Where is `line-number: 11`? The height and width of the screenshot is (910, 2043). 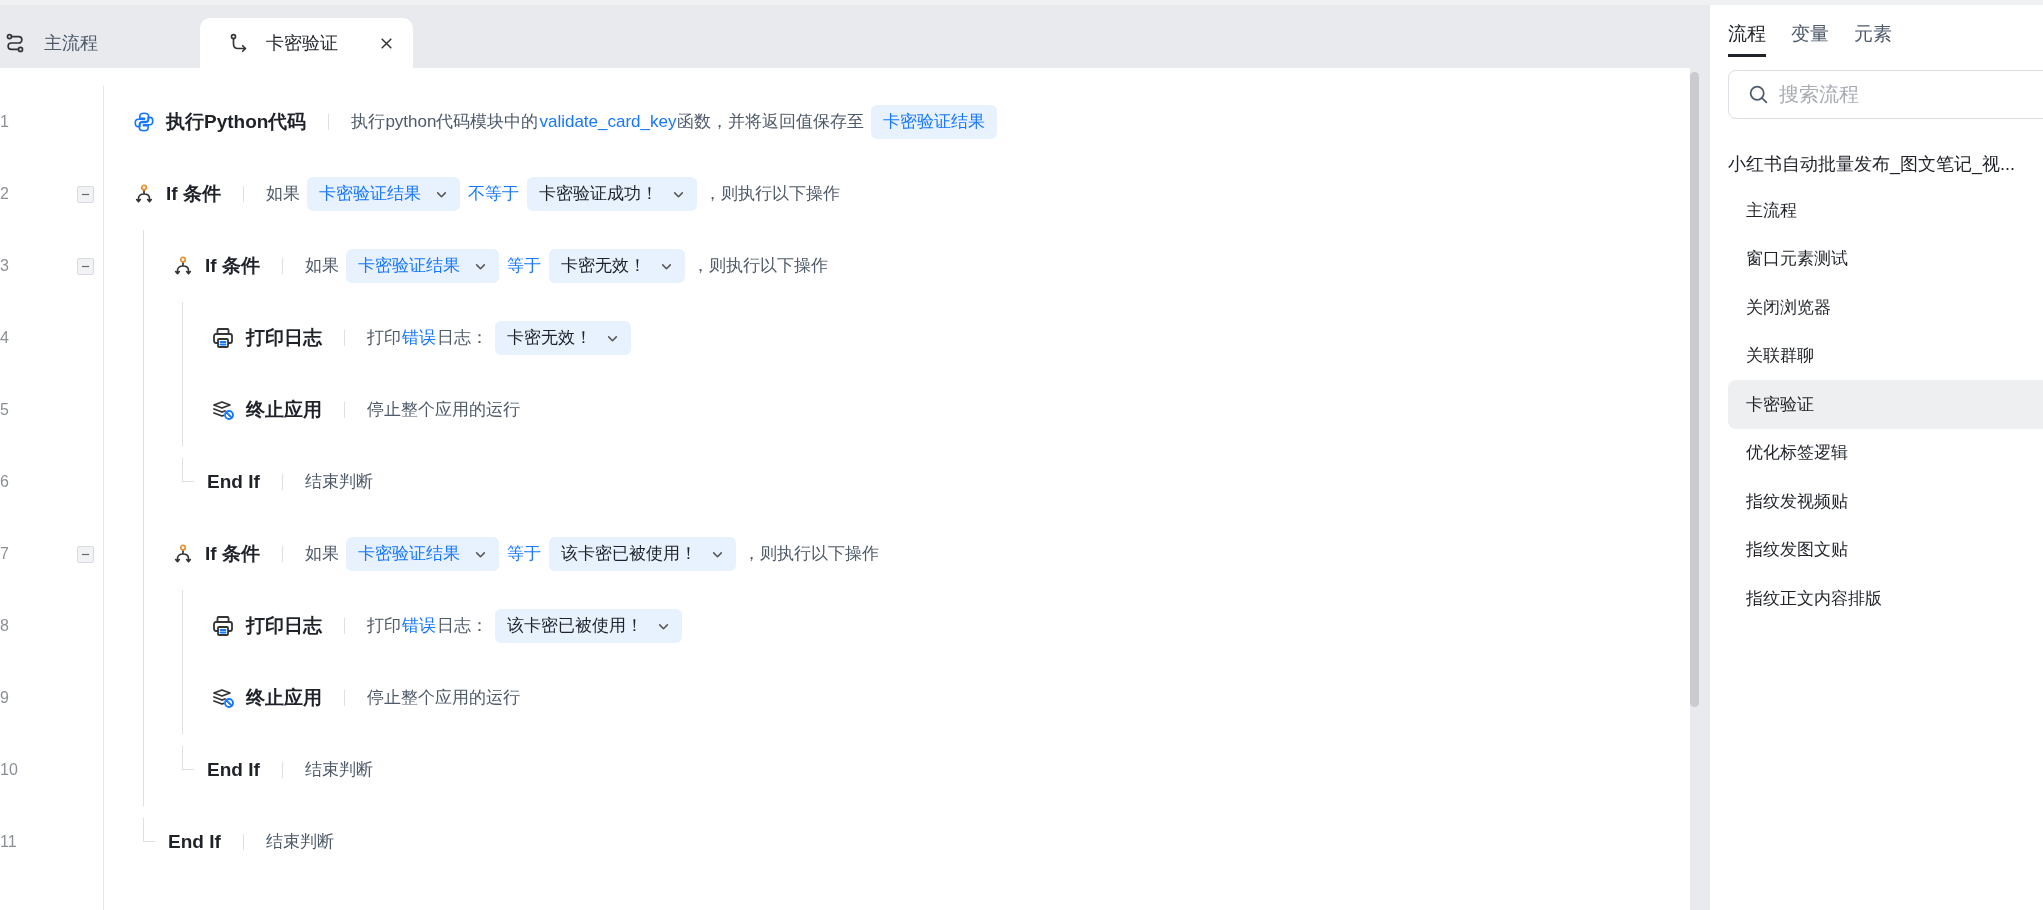
line-number: 11 is located at coordinates (8, 842).